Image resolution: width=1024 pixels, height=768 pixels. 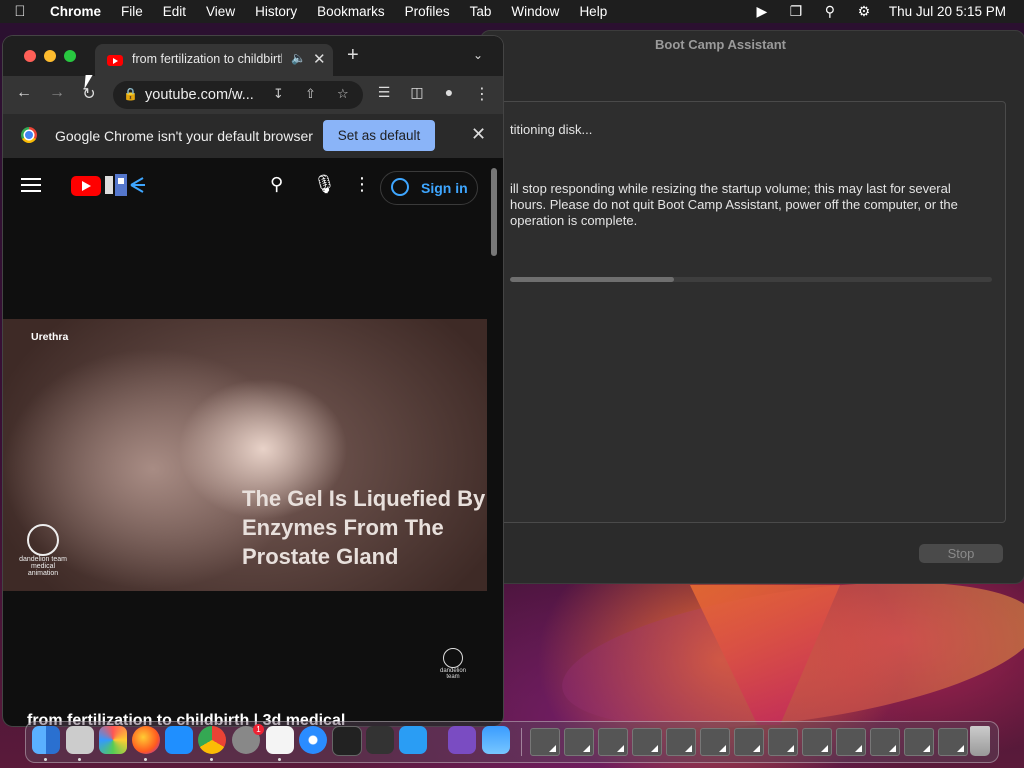 What do you see at coordinates (762, 11) in the screenshot?
I see `screen-record-icon: ▶` at bounding box center [762, 11].